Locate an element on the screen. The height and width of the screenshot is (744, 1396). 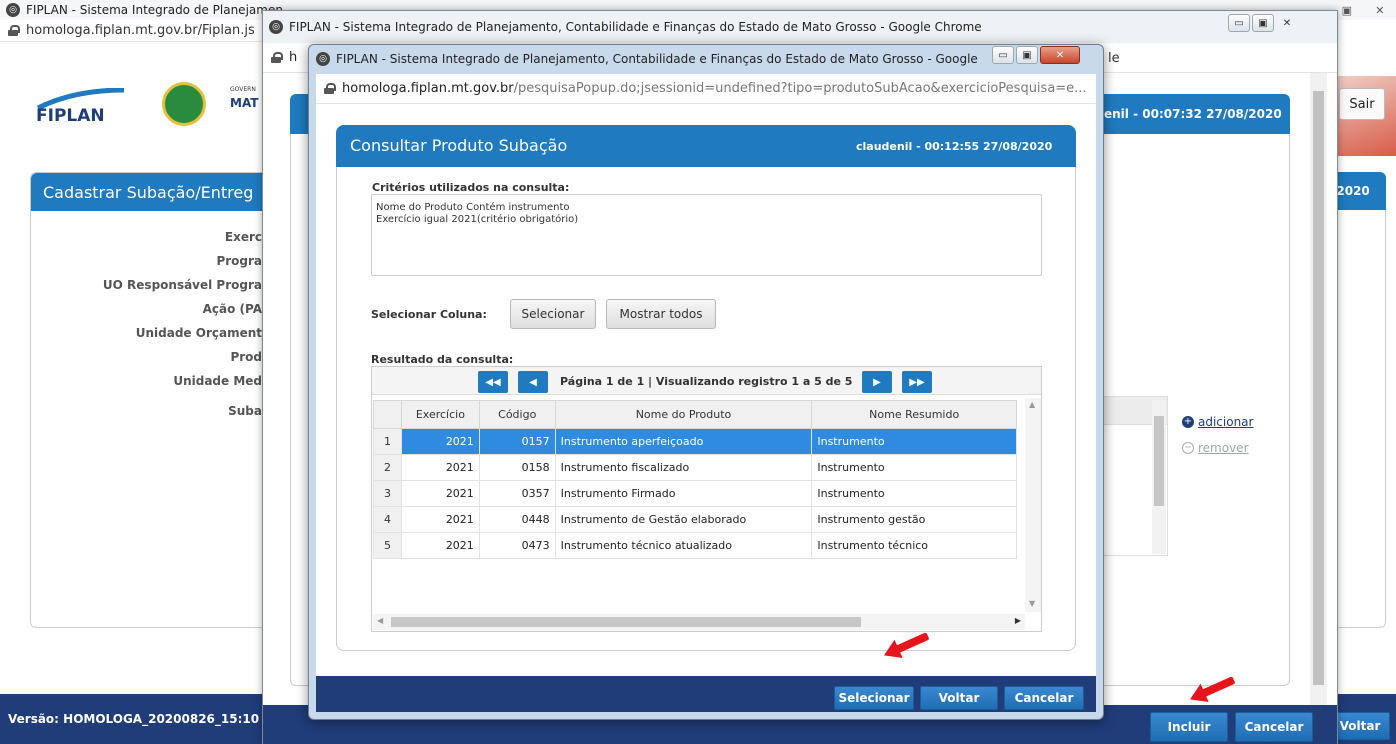
field-label-exercicio: Exerc is located at coordinates (243, 237).